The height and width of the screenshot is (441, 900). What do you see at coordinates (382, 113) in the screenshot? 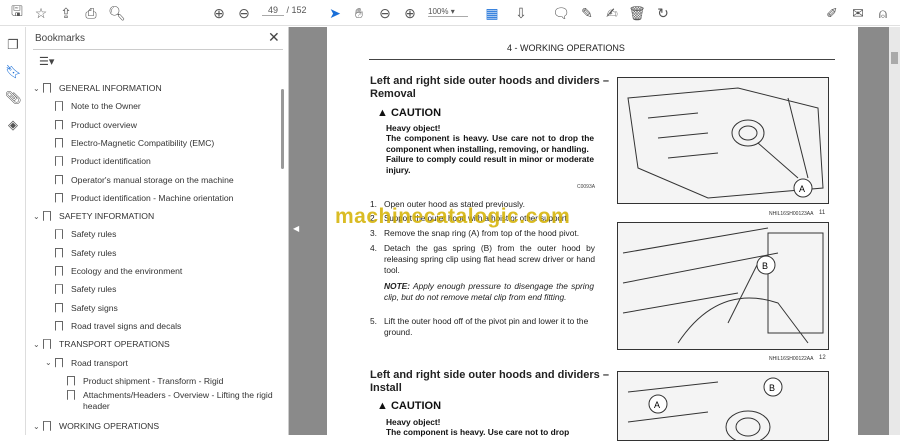
I see `warning-icon: ▲` at bounding box center [382, 113].